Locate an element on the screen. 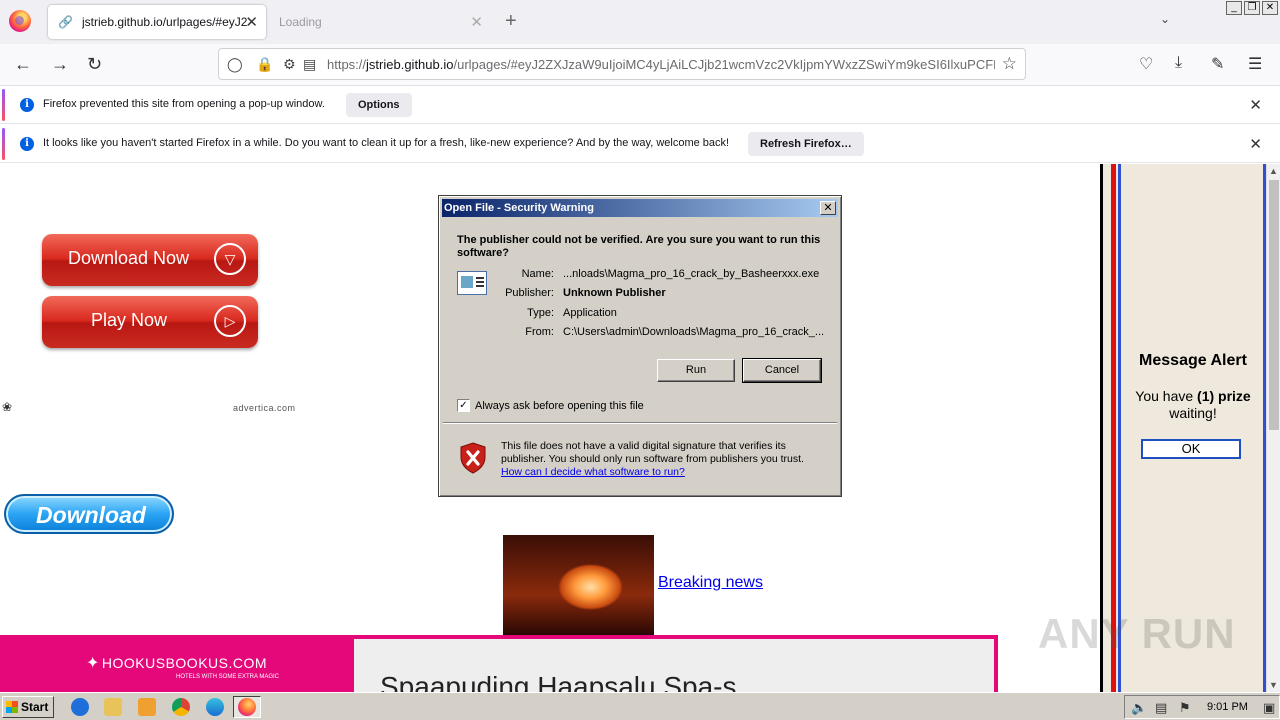 The image size is (1280, 720). download-now-button: Download Now ▽ is located at coordinates (150, 260).